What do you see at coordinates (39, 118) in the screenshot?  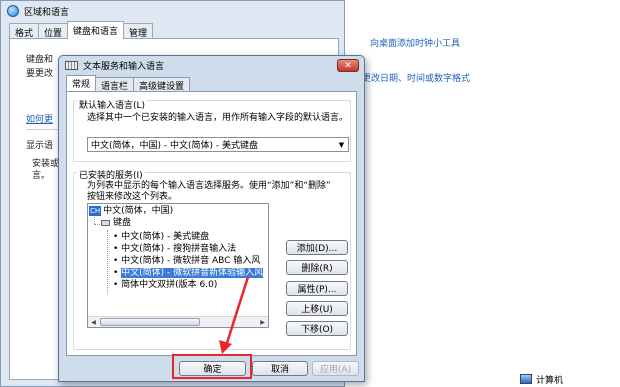 I see `how-to-link: 如何更` at bounding box center [39, 118].